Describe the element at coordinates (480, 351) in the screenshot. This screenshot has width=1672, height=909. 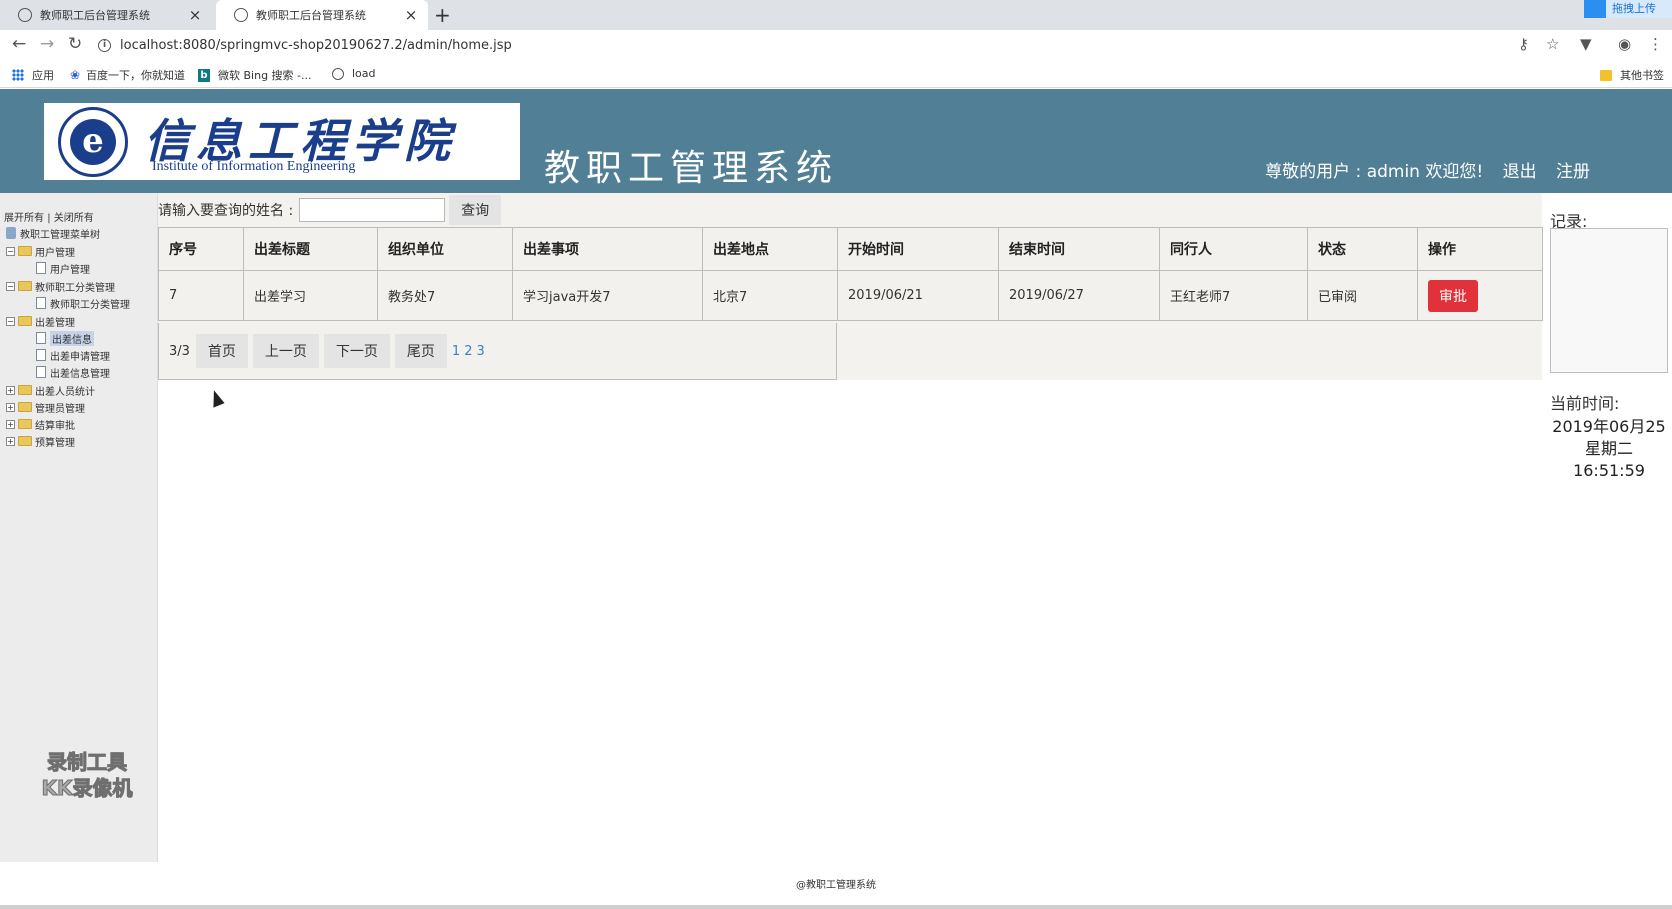
I see `page-link-3: 3` at that location.